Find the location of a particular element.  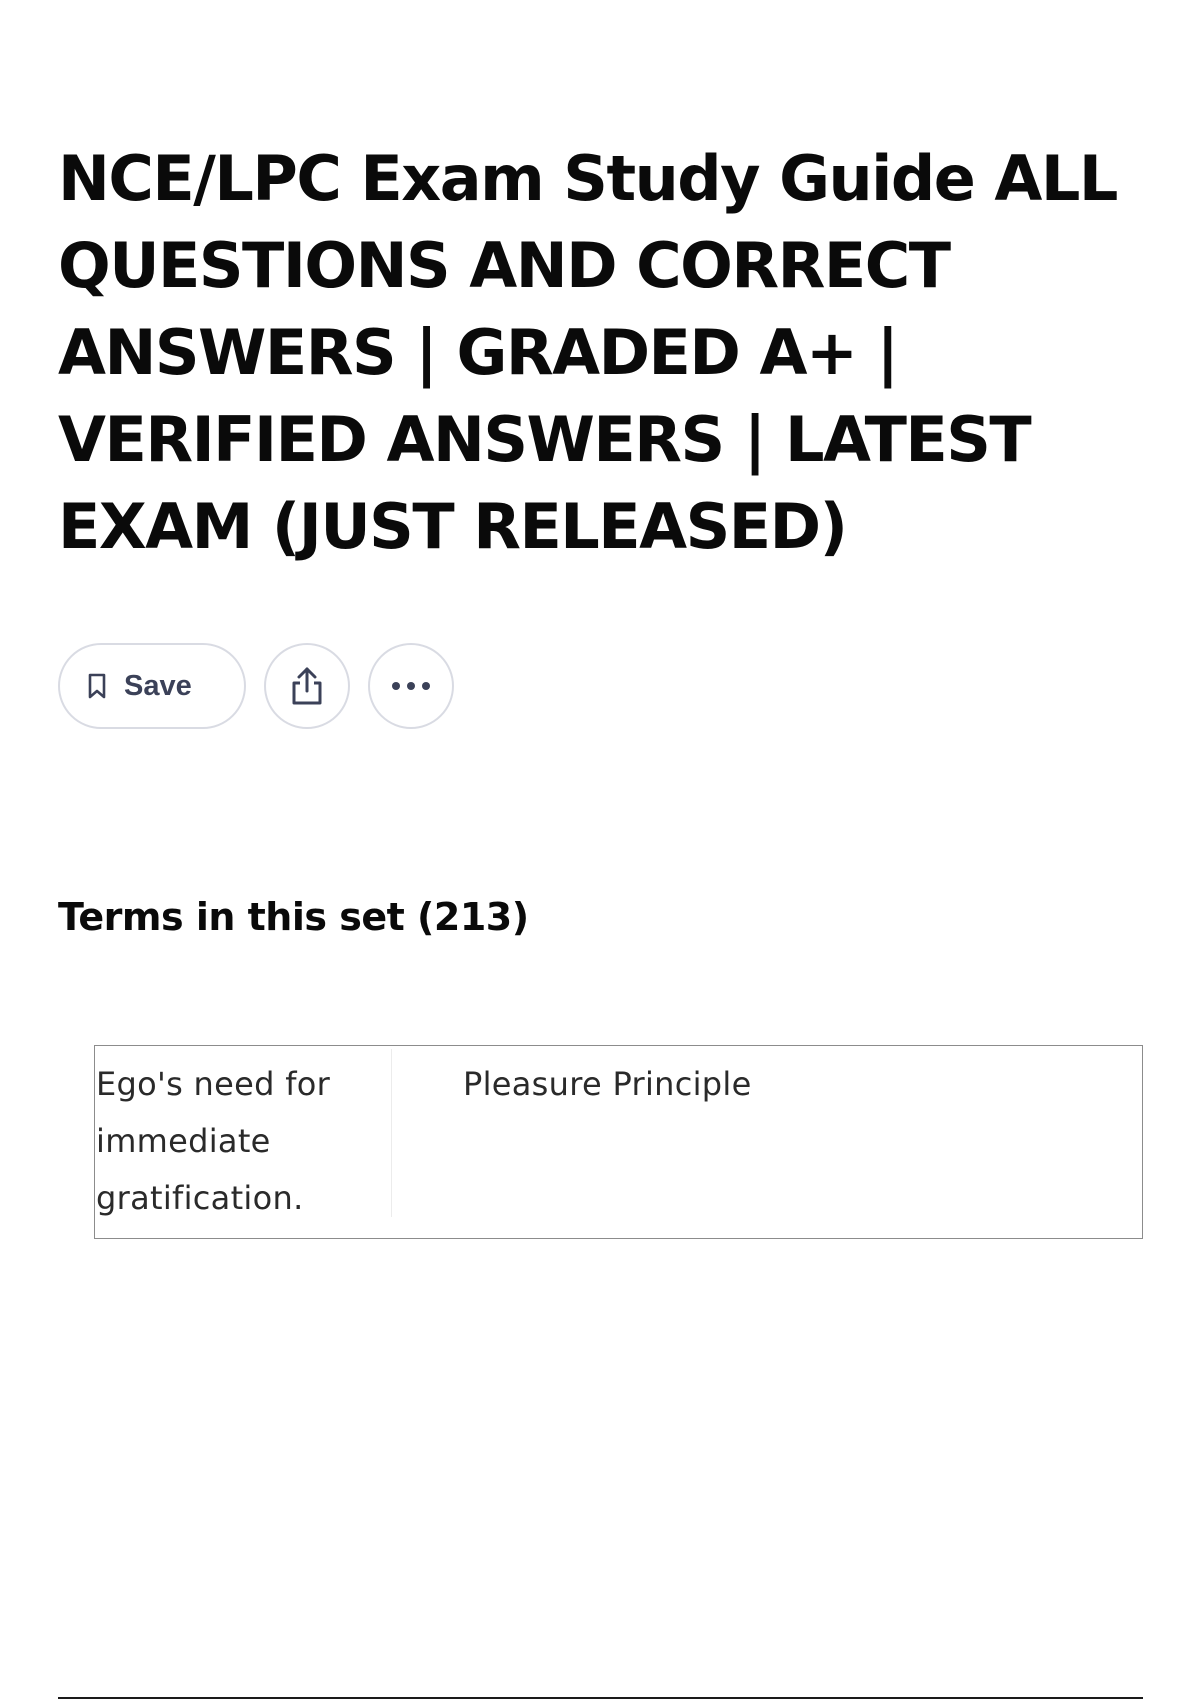

term-text: Ego's need for immediate gratification. is located at coordinates (213, 1141).